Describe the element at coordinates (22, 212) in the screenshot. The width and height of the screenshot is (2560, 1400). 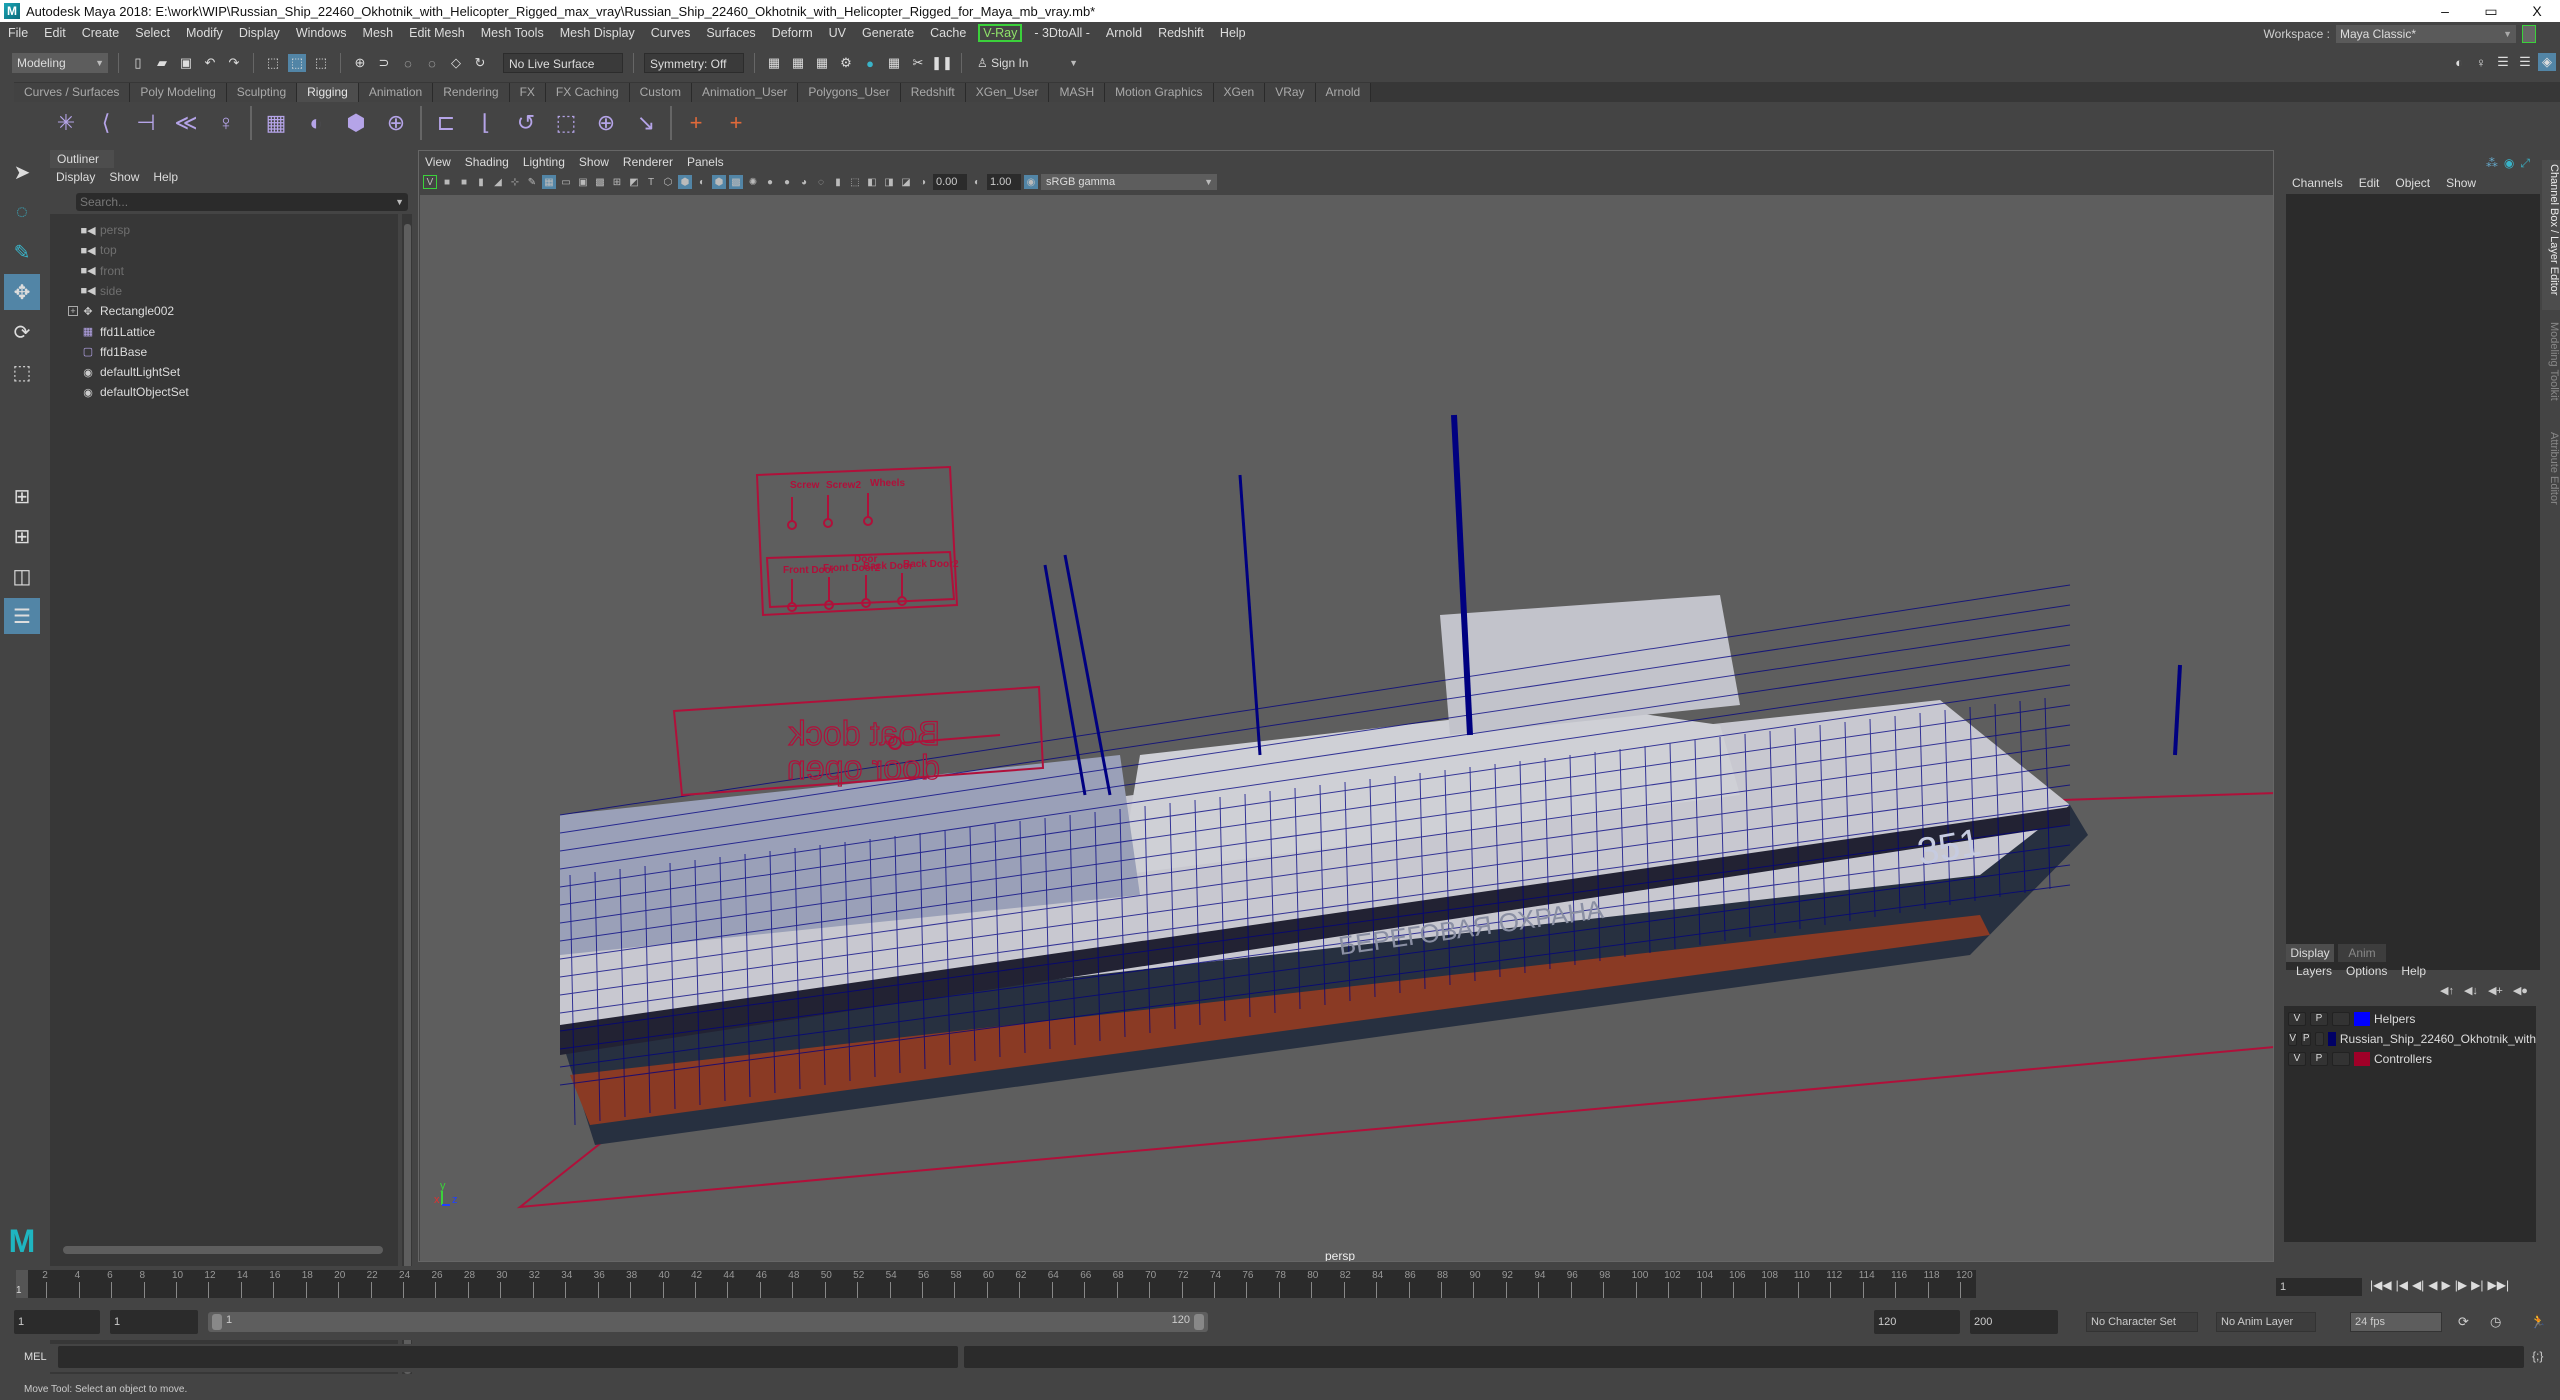
I see `lasso-tool-icon: ◌` at that location.